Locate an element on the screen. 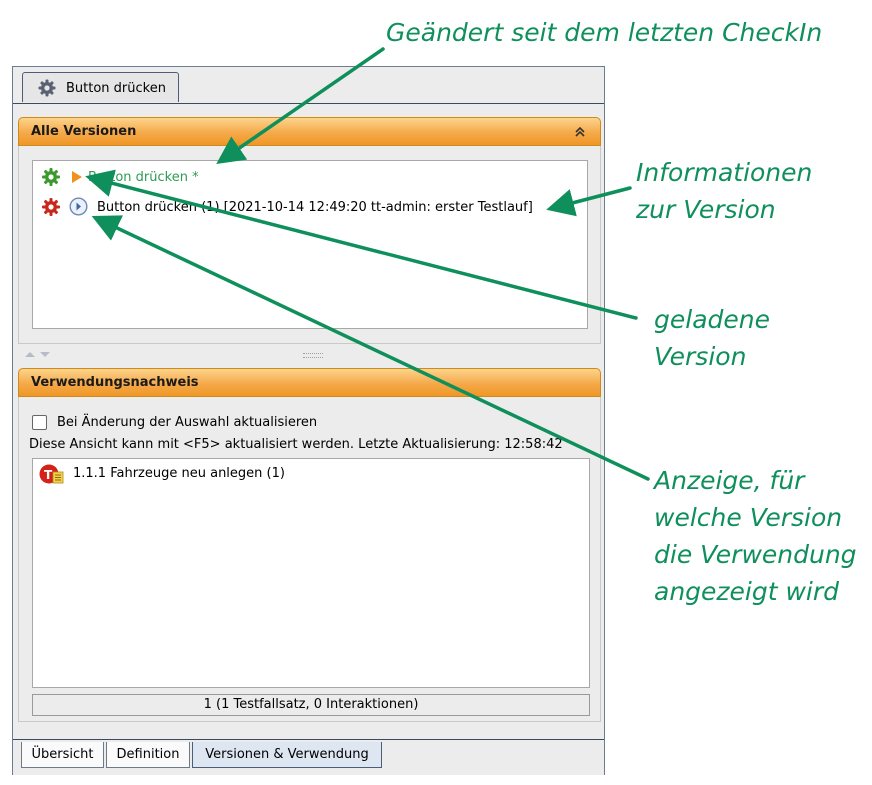  svg-text: T is located at coordinates (48, 475).